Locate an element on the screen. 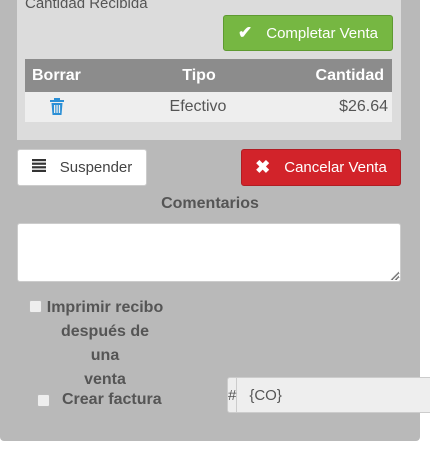 The image size is (430, 459). print-receipt-label: Imprimir recibo después de una venta is located at coordinates (105, 344).